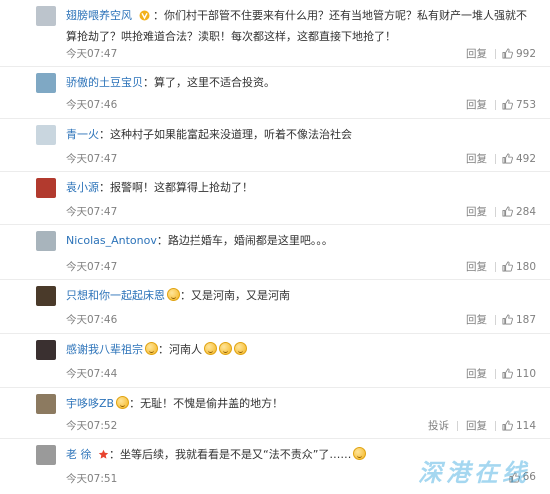 The image size is (550, 494). Describe the element at coordinates (82, 187) in the screenshot. I see `comment-username: 袁小源` at that location.